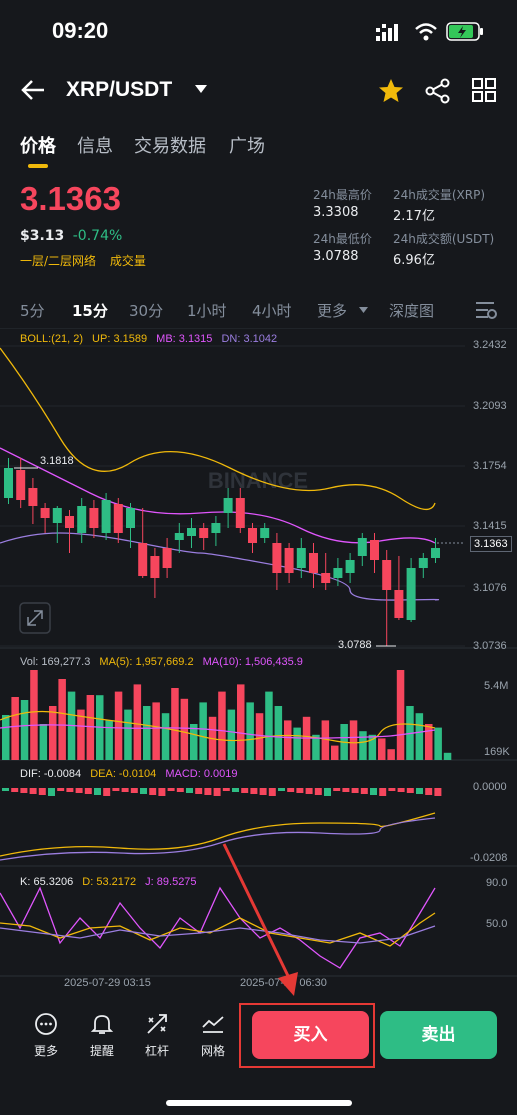  Describe the element at coordinates (102, 1024) in the screenshot. I see `bell-icon` at that location.